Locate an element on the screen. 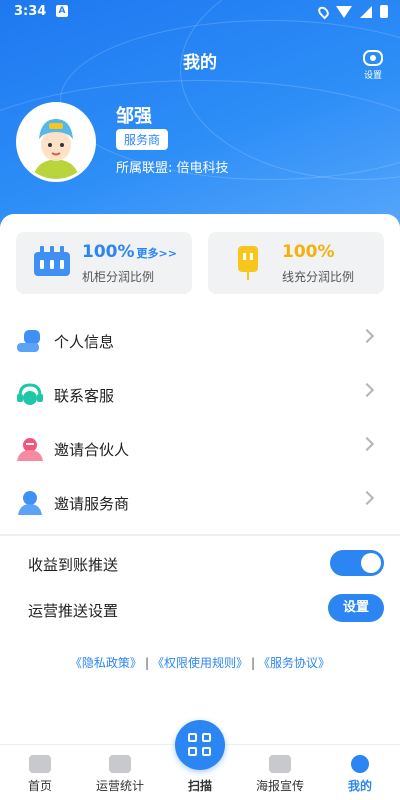 This screenshot has width=400, height=800. power-bank-cabinet-icon is located at coordinates (52, 261).